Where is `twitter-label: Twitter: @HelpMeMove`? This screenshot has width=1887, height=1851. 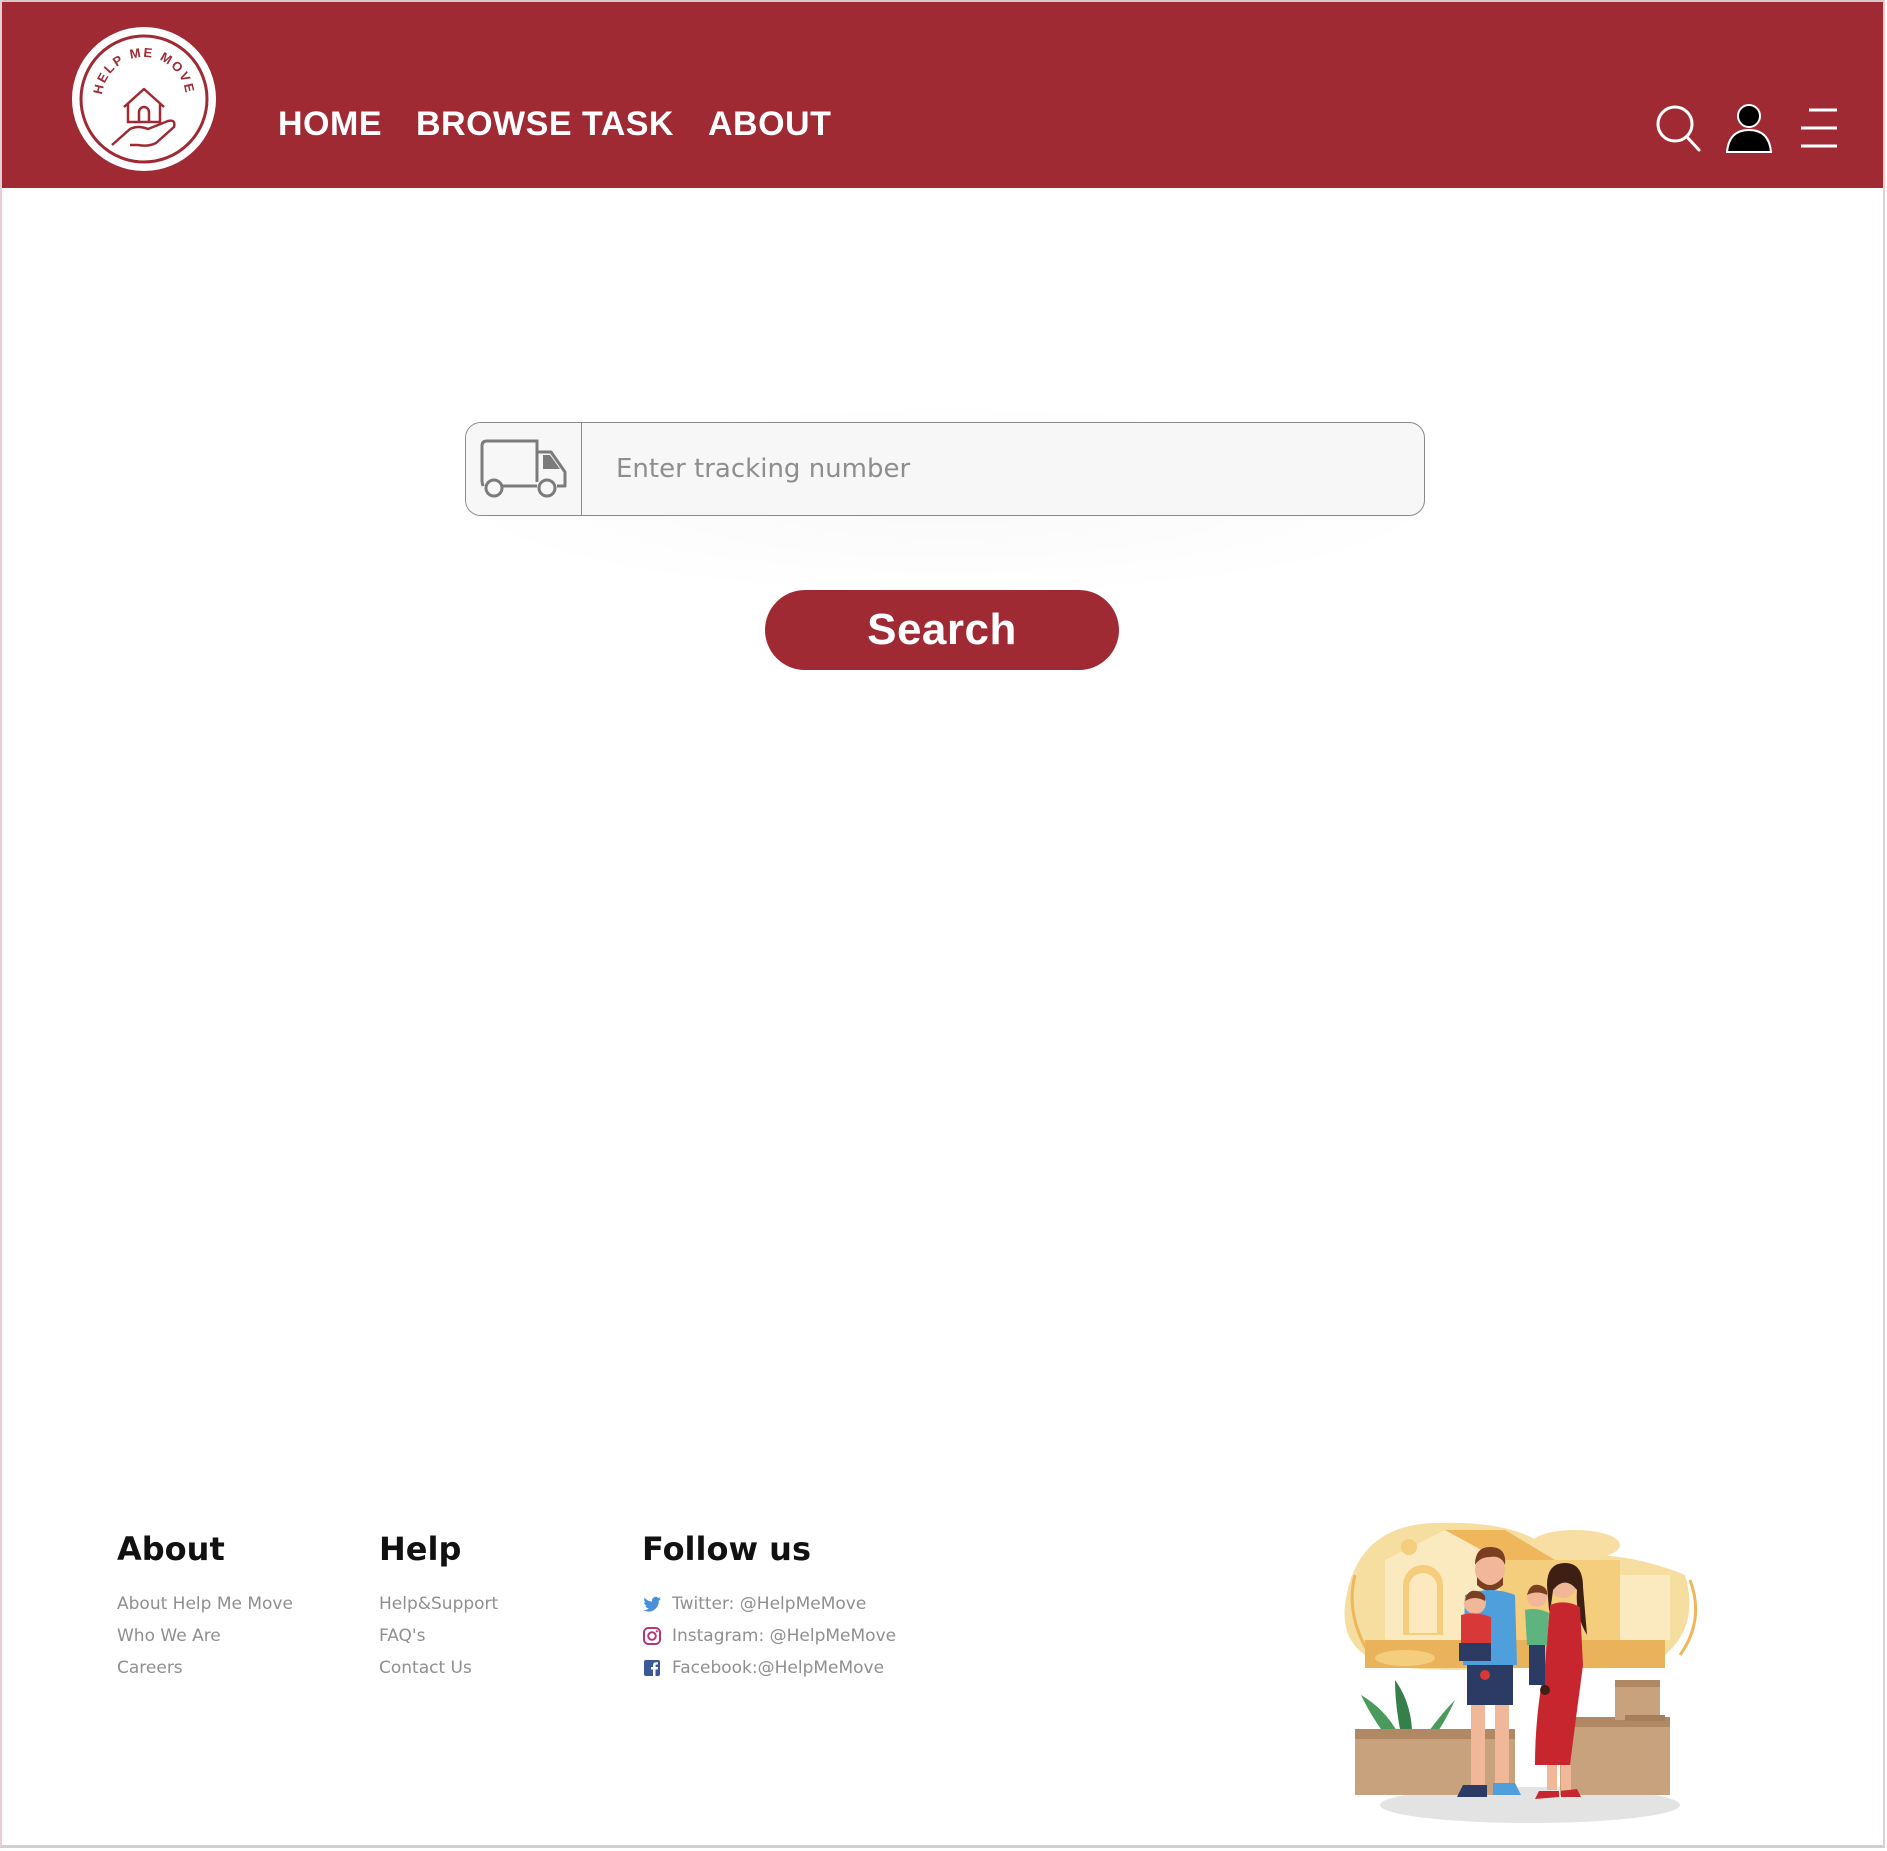 twitter-label: Twitter: @HelpMeMove is located at coordinates (769, 1604).